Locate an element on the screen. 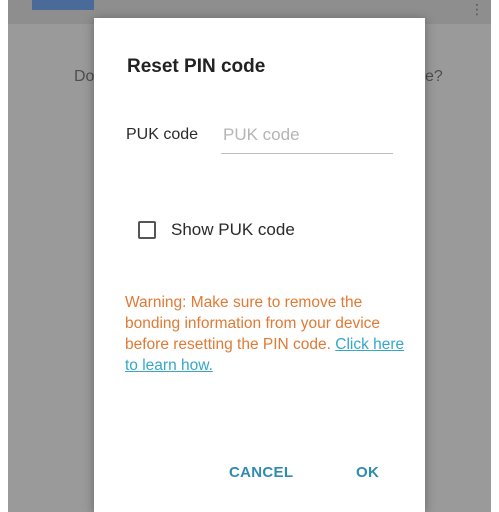 The image size is (499, 512). show-puk-row: Show PUK code is located at coordinates (216, 230).